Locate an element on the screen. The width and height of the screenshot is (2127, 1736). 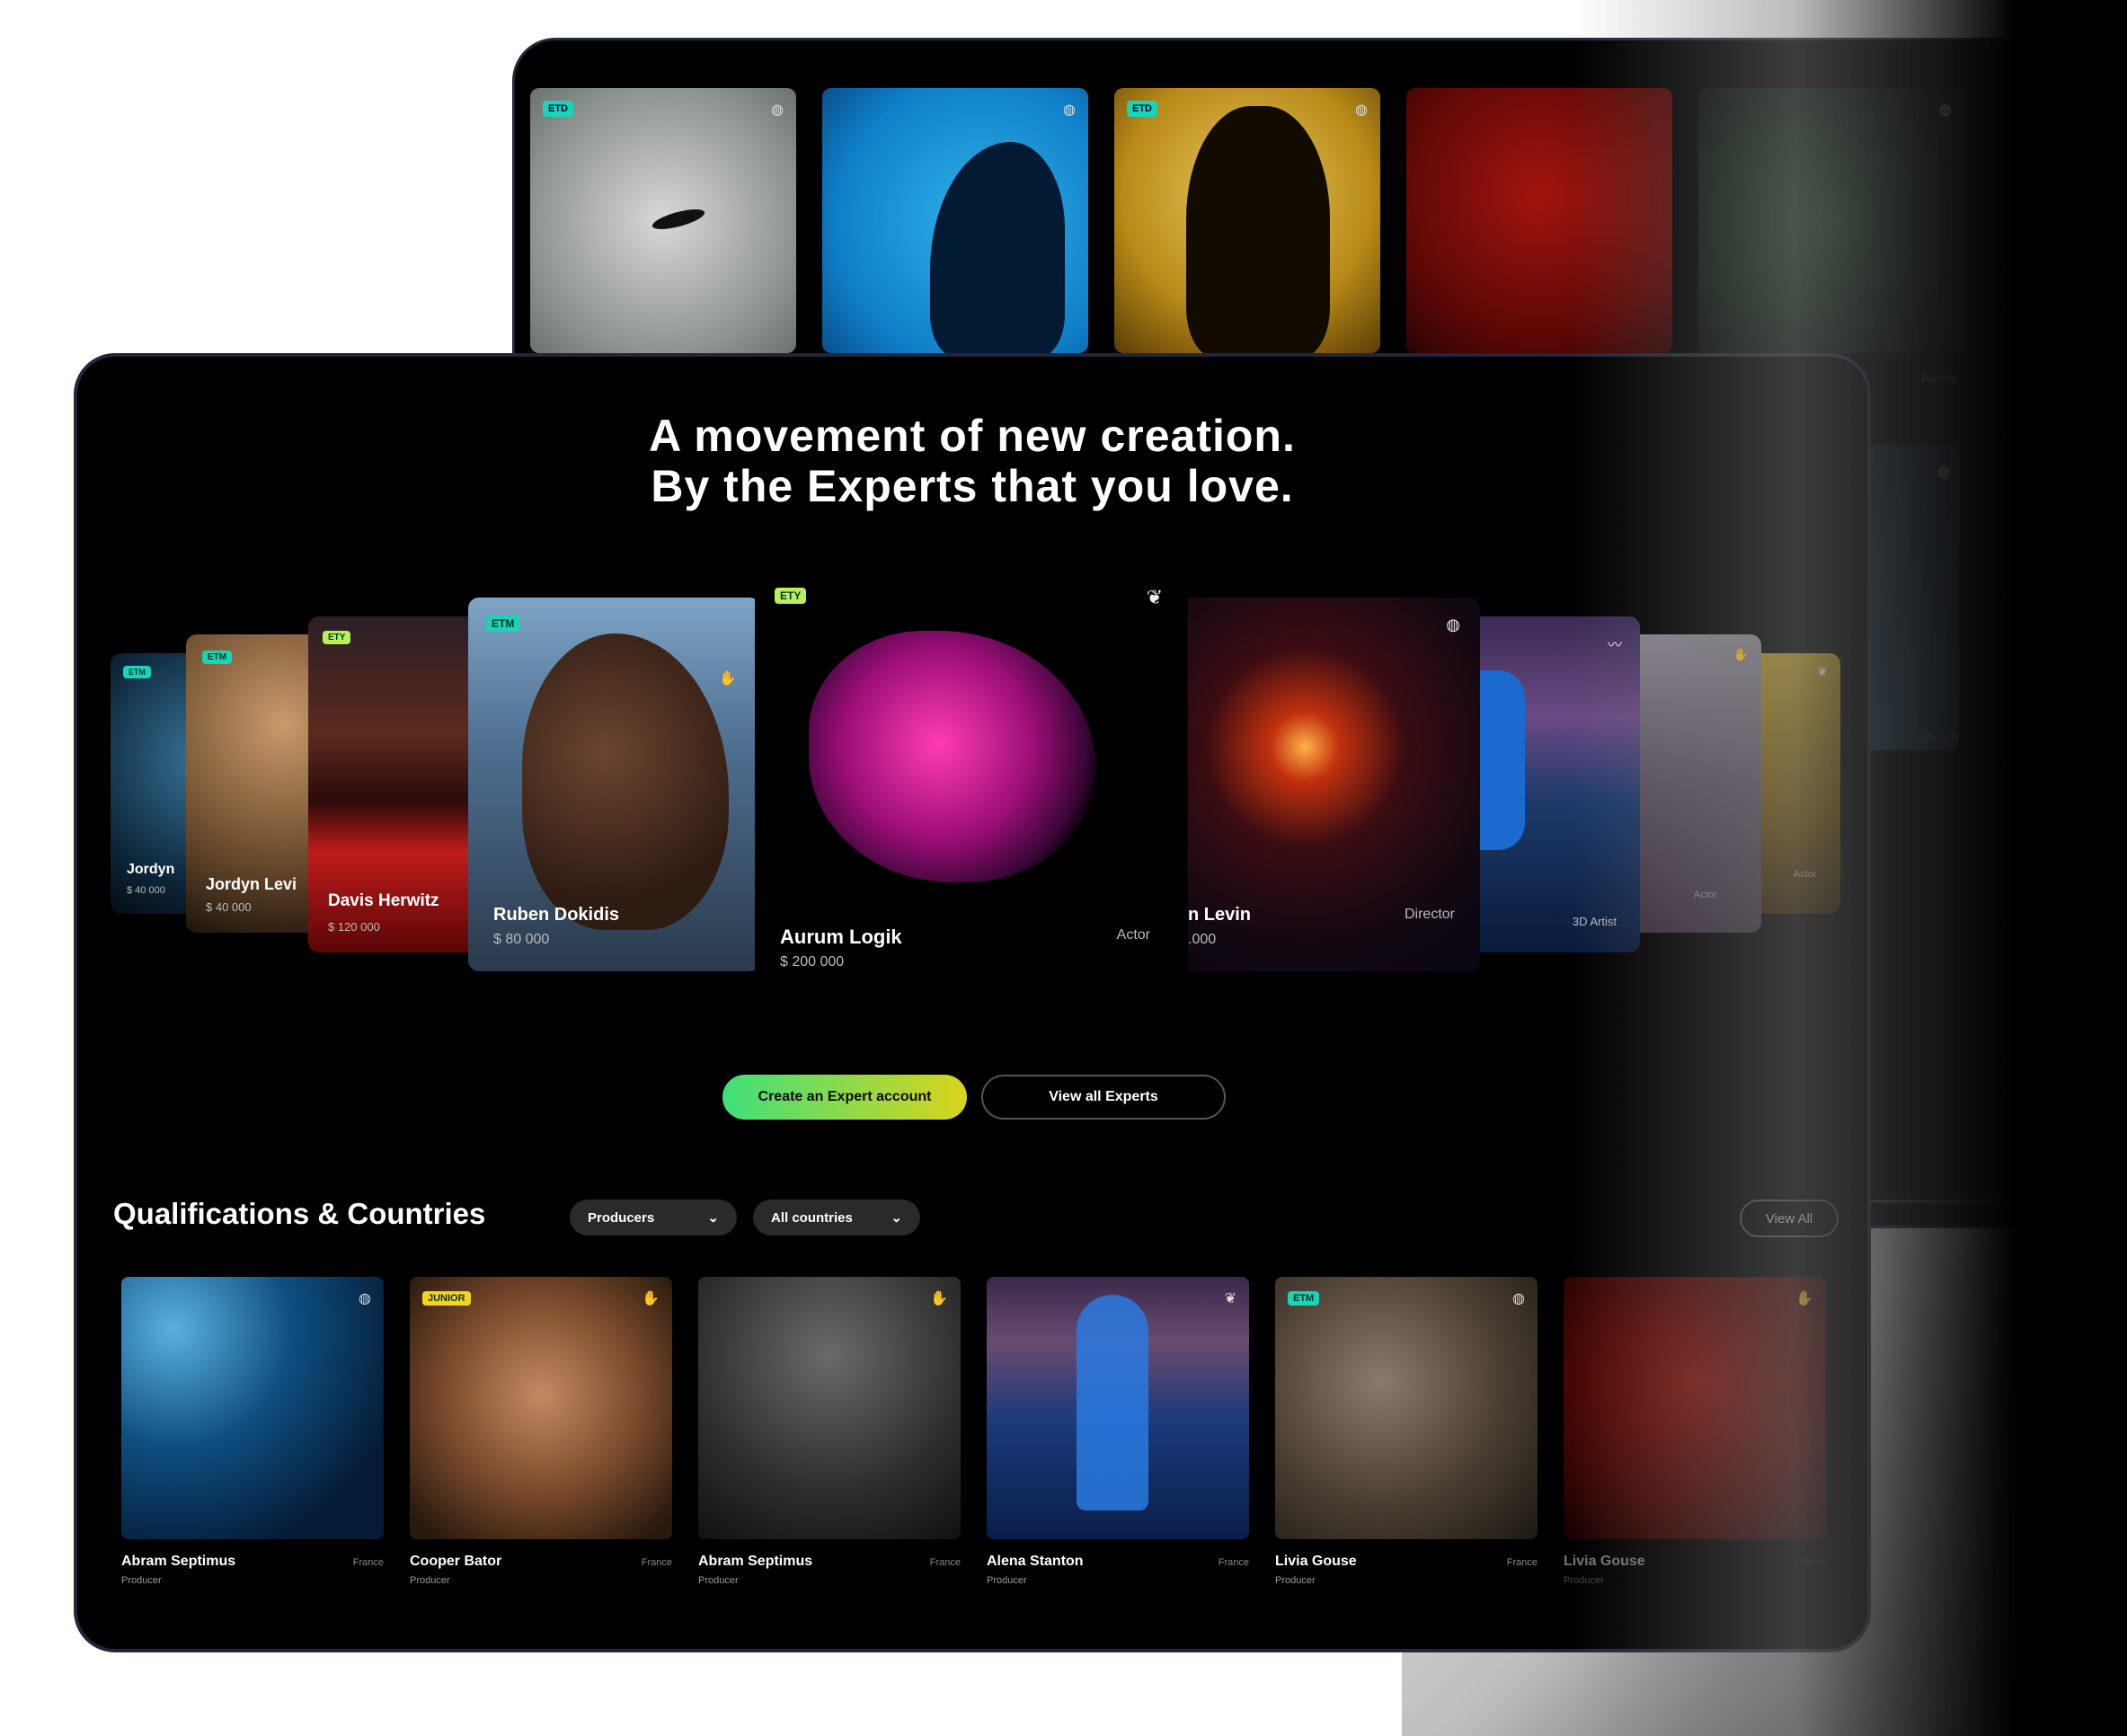
carousel-card-role: 3D Artist is located at coordinates (1594, 921).